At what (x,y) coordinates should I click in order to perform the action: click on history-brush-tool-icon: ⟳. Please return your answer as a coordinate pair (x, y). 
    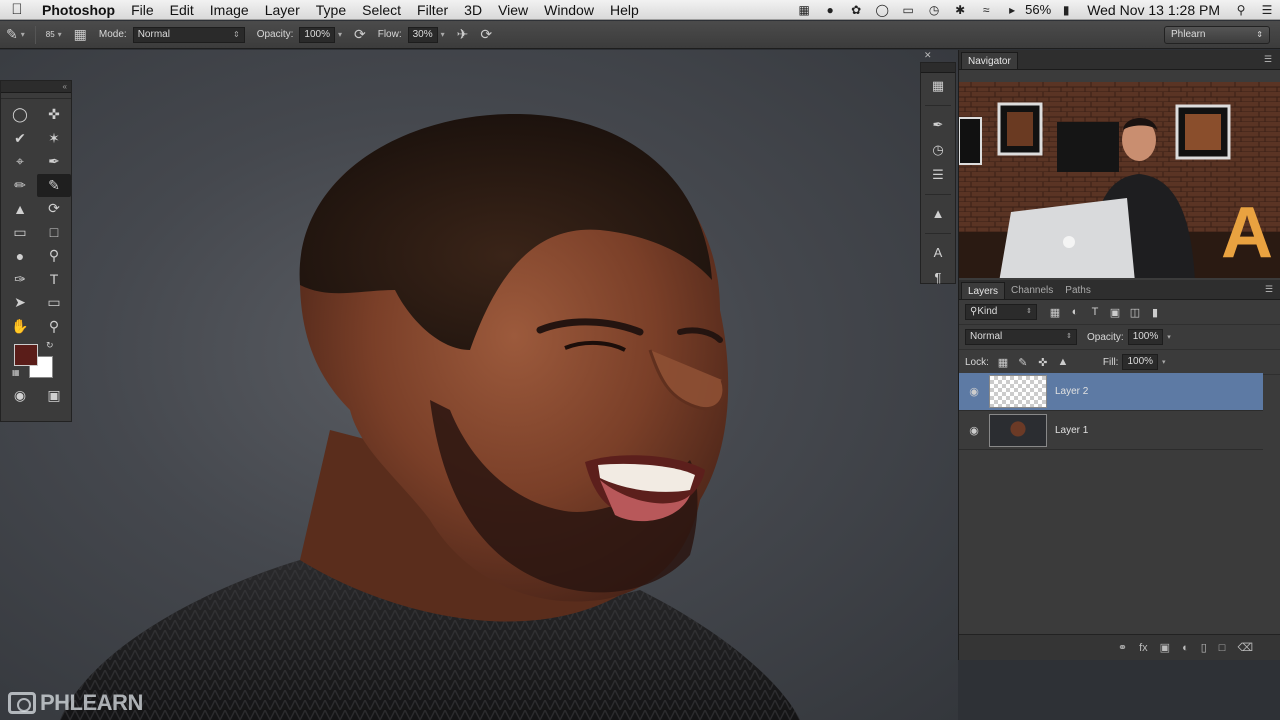
    Looking at the image, I should click on (54, 209).